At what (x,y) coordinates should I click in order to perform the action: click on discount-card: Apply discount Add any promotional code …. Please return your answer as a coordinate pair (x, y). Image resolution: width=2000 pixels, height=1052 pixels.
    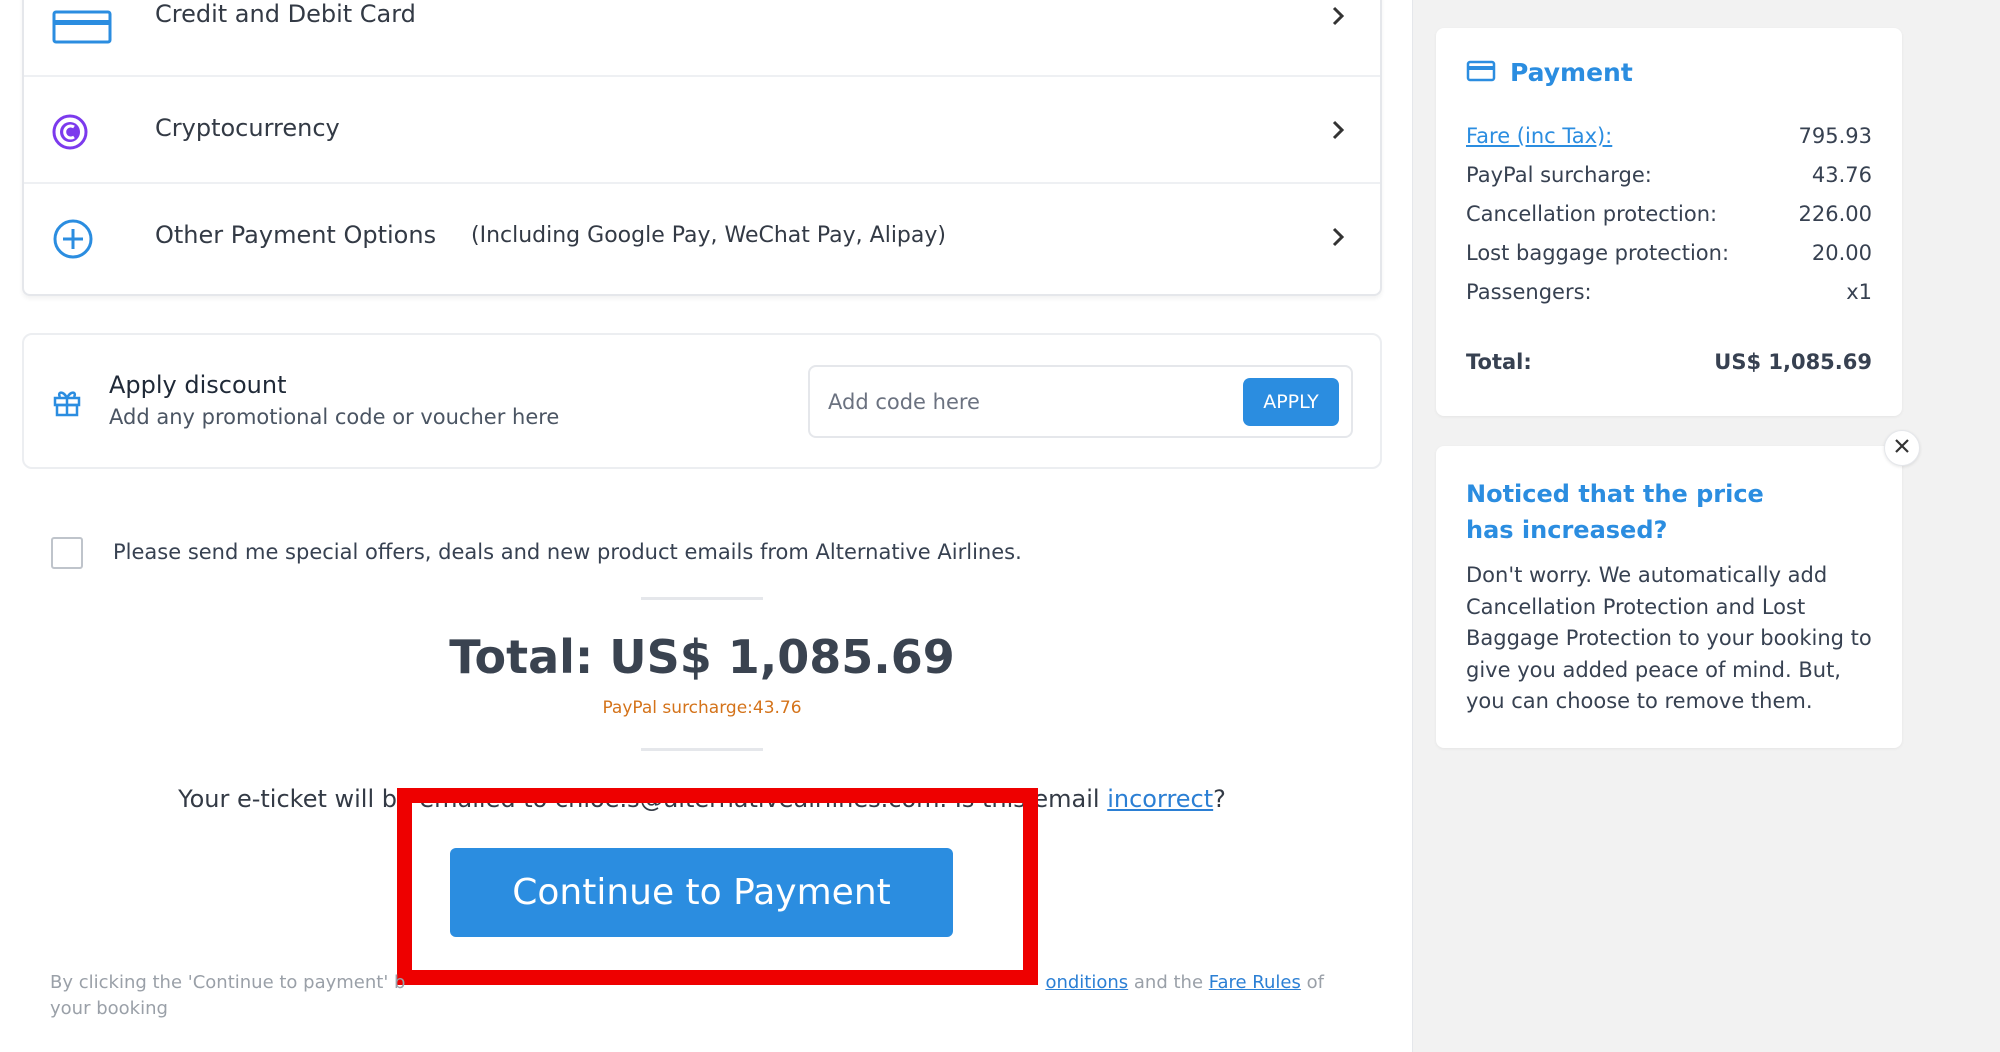
    Looking at the image, I should click on (702, 401).